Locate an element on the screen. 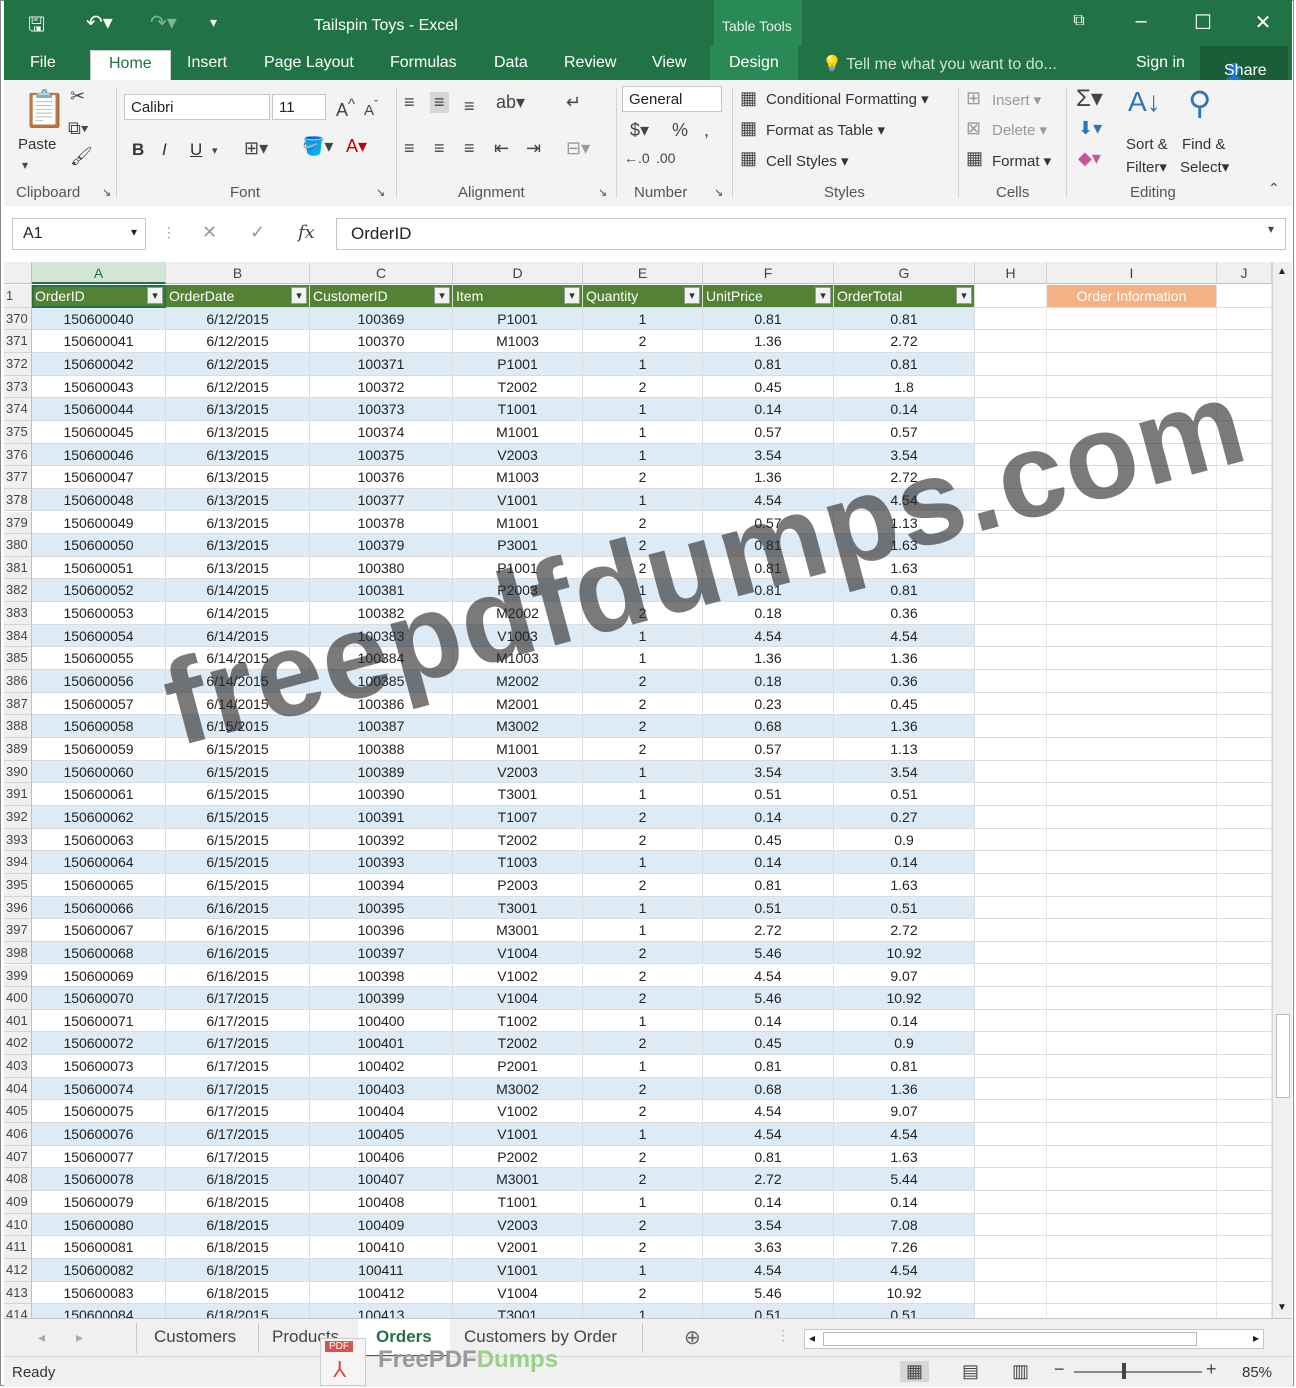 This screenshot has height=1388, width=1296. horizontal-scrollbar: ◂ ▸ is located at coordinates (1034, 1339).